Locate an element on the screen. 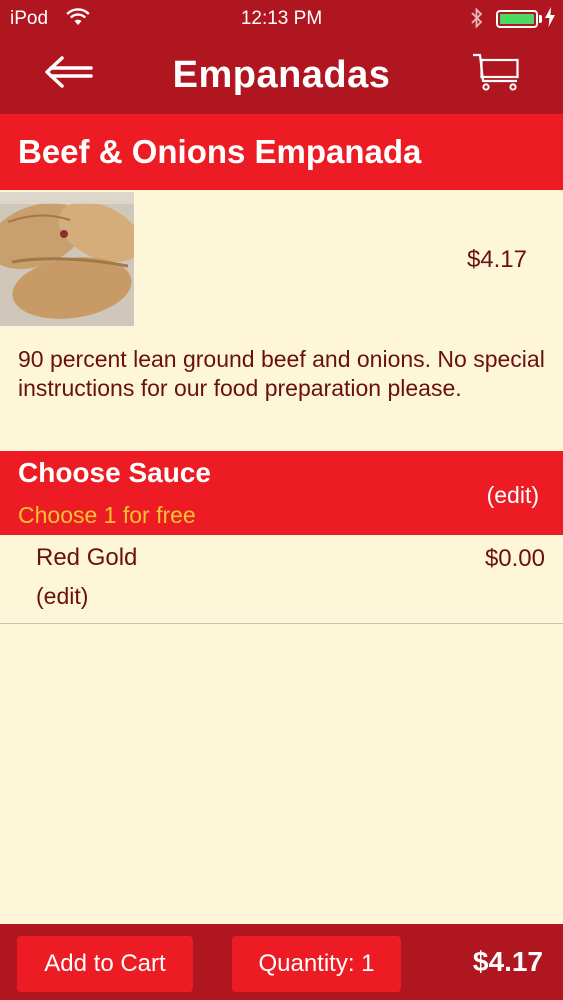 This screenshot has width=563, height=1000. product-image is located at coordinates (67, 259).